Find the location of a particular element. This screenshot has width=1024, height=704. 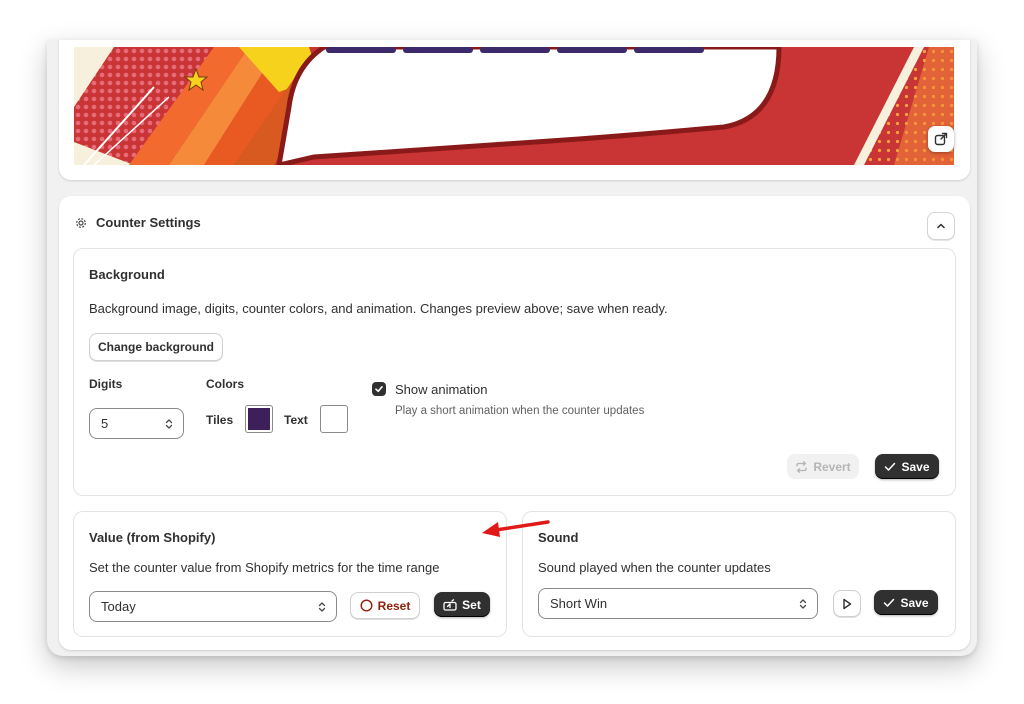

set-icon is located at coordinates (450, 604).